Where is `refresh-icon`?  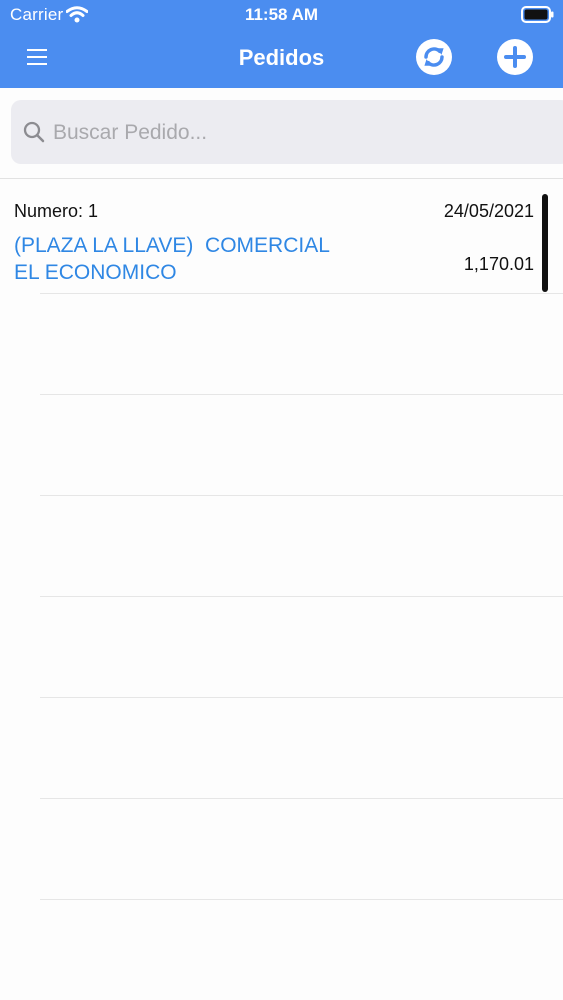
refresh-icon is located at coordinates (434, 57).